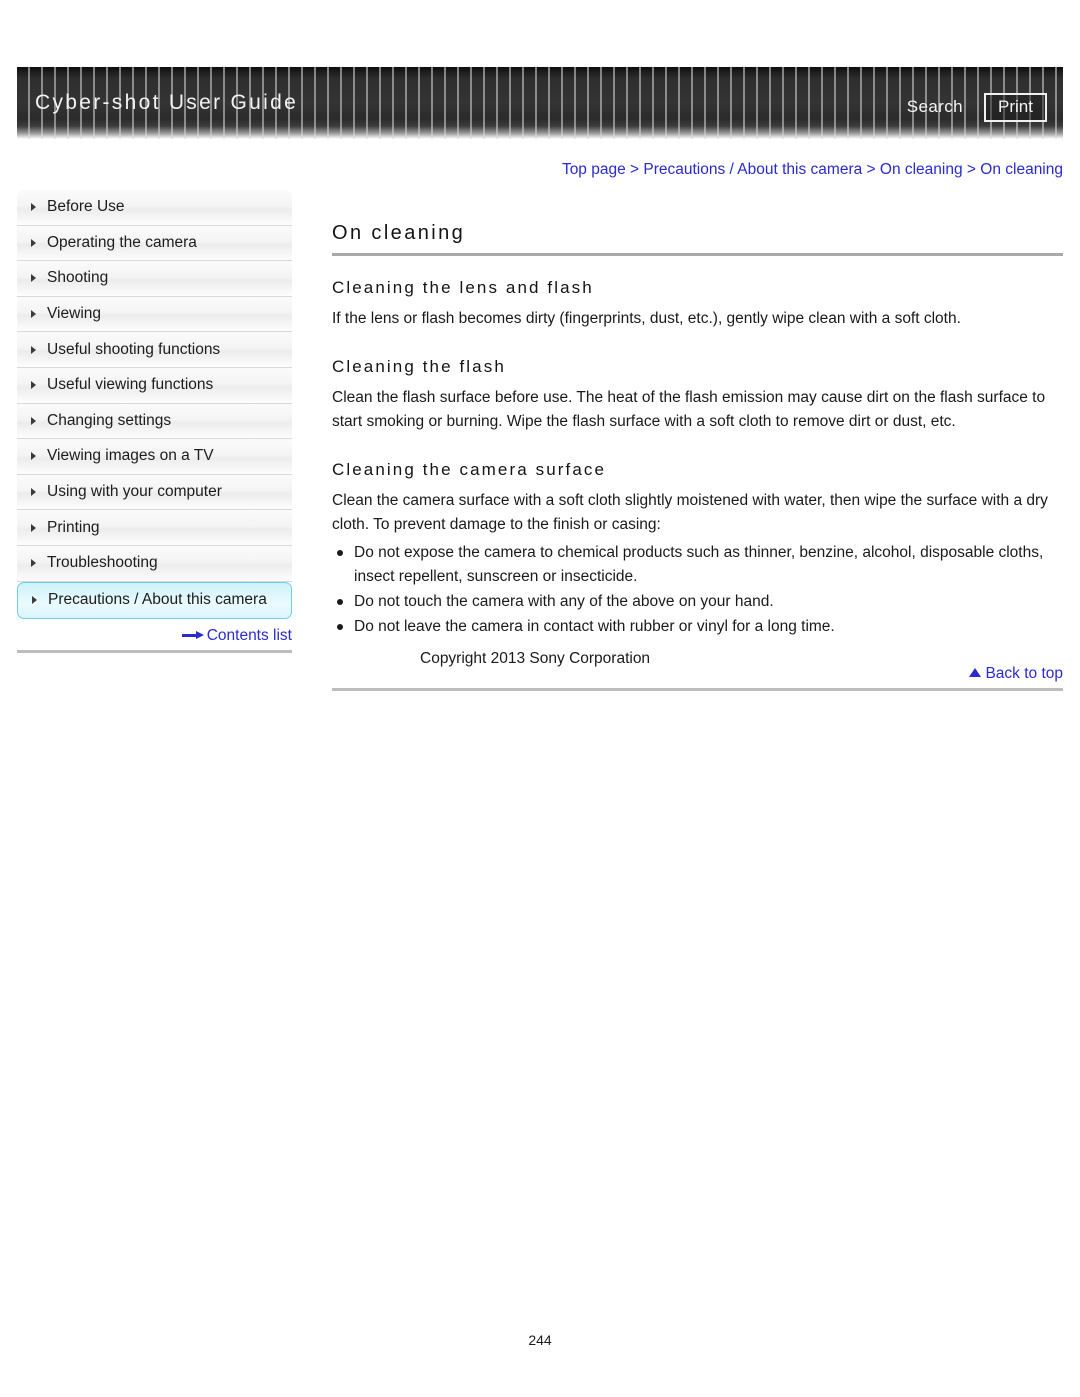 This screenshot has width=1080, height=1397. Describe the element at coordinates (697, 689) in the screenshot. I see `footer-divider` at that location.